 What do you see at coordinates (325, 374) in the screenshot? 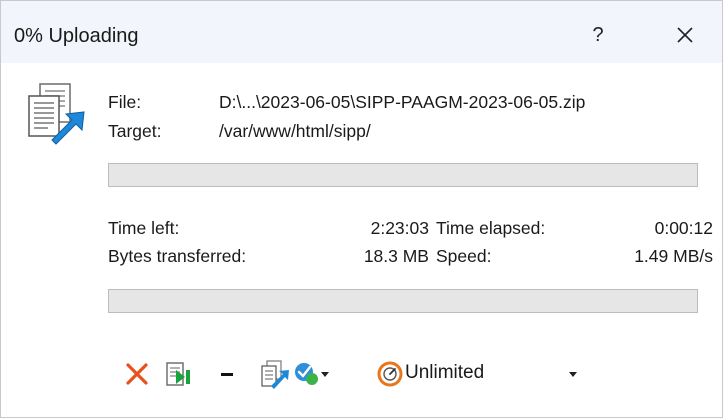
I see `once-finished-dropdown-arrow` at bounding box center [325, 374].